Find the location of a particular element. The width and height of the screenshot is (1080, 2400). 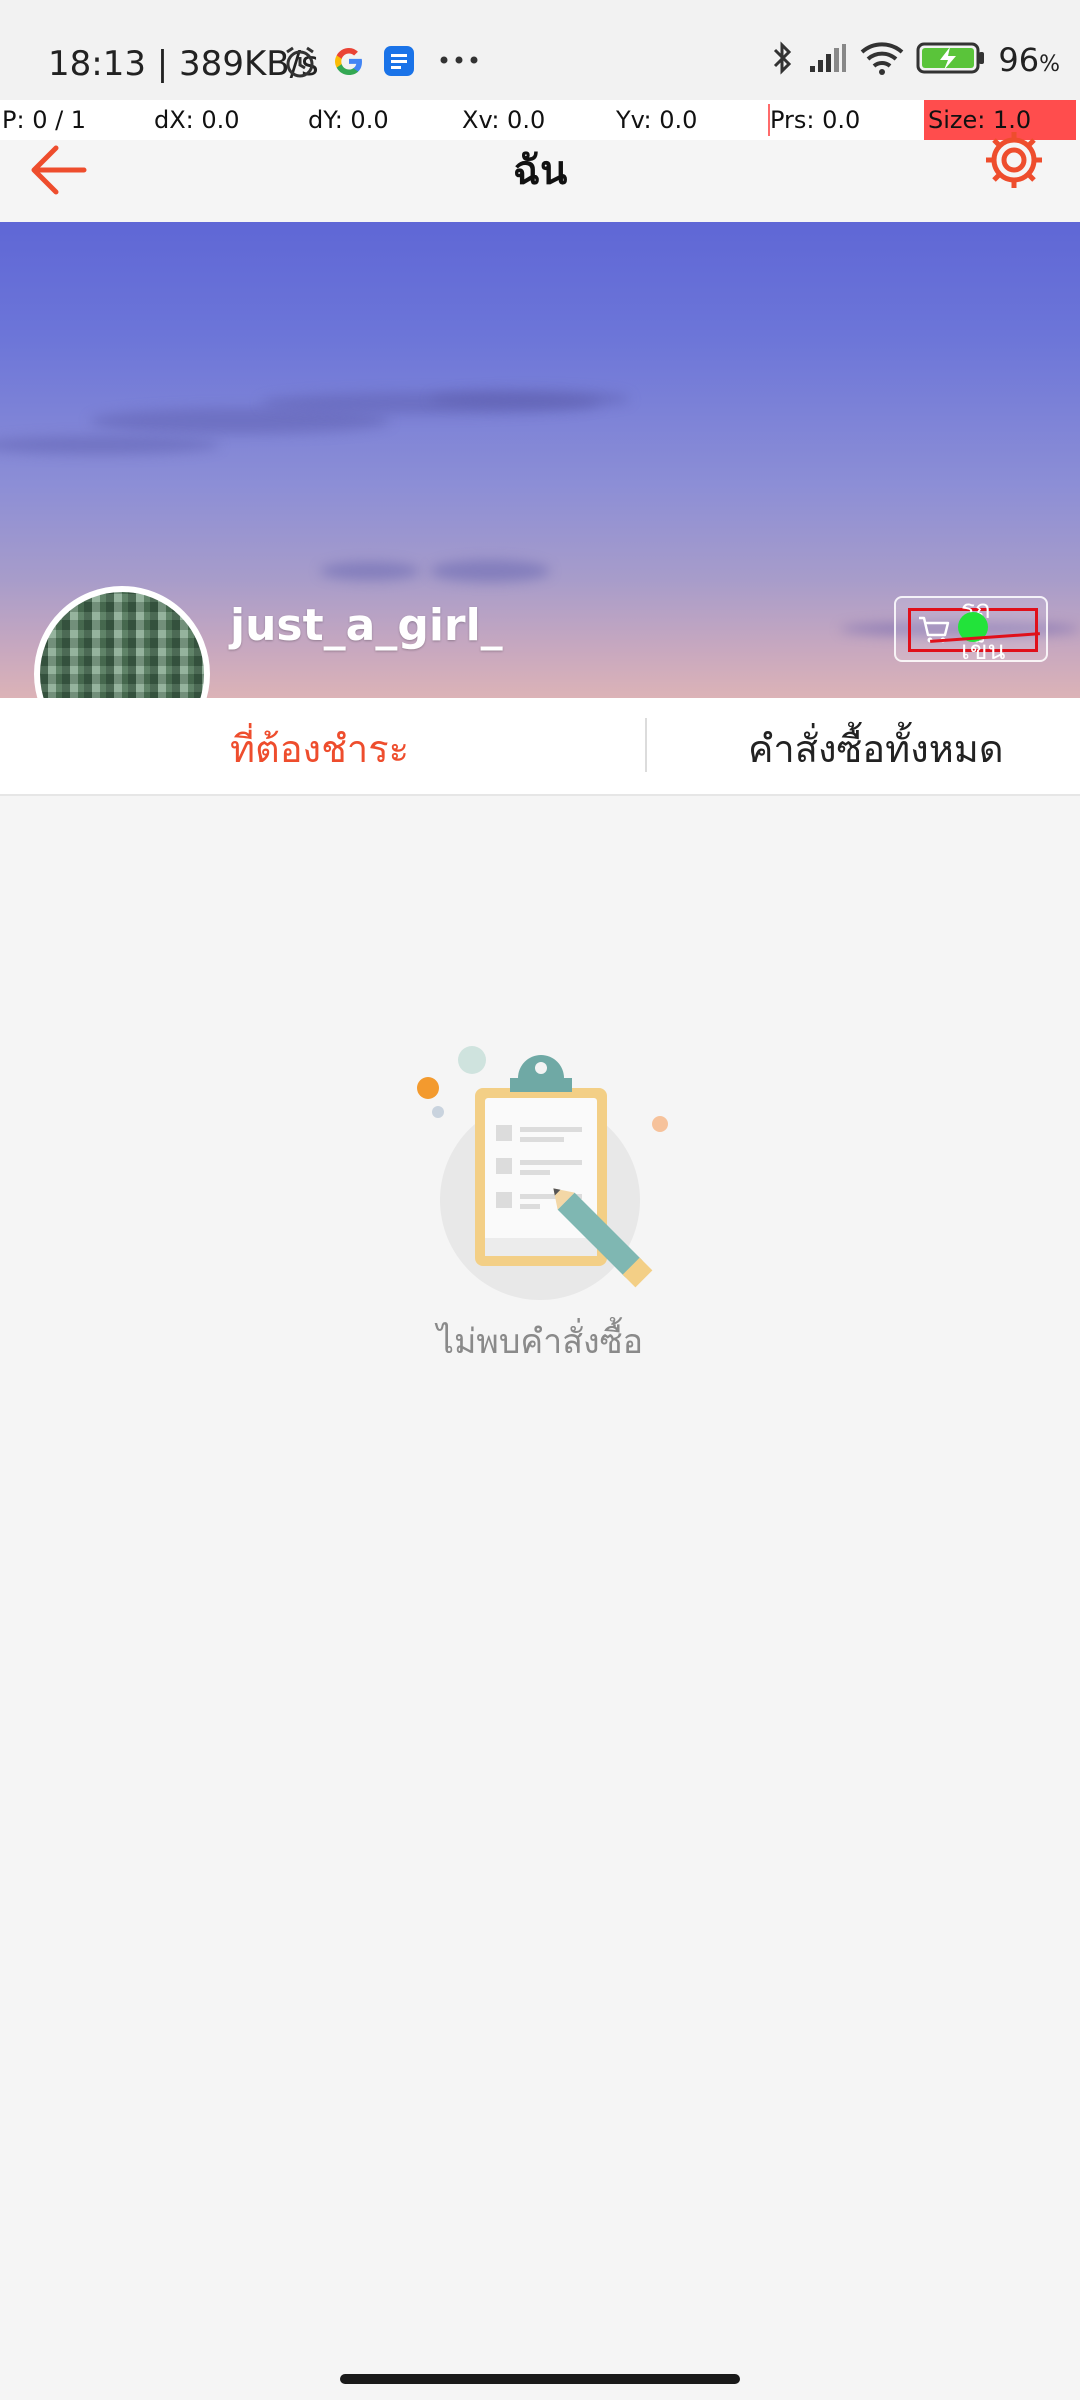

empty-state-message: ไม่พบคำสั่งซื้อ is located at coordinates (540, 1342).